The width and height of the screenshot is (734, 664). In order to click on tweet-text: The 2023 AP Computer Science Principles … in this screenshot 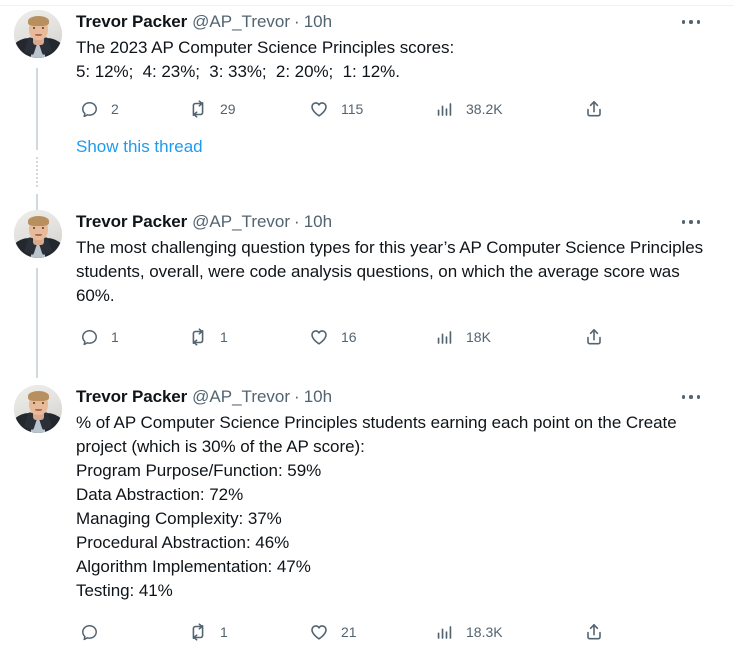, I will do `click(265, 59)`.